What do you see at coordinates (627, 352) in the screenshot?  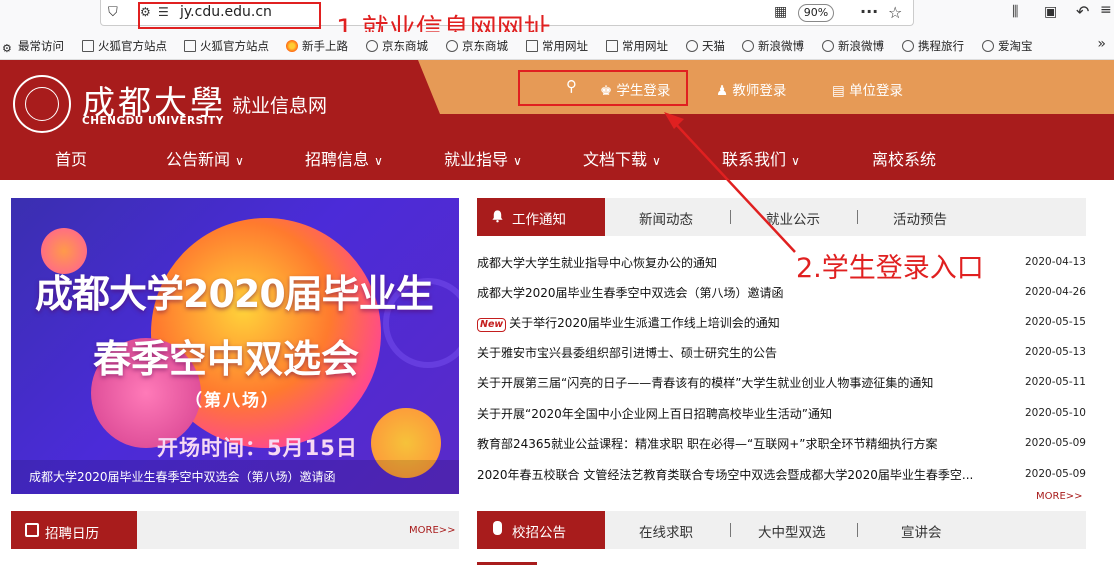 I see `news-title: 关于雅安市宝兴县委组织部引进博士、硕士研究生的公告` at bounding box center [627, 352].